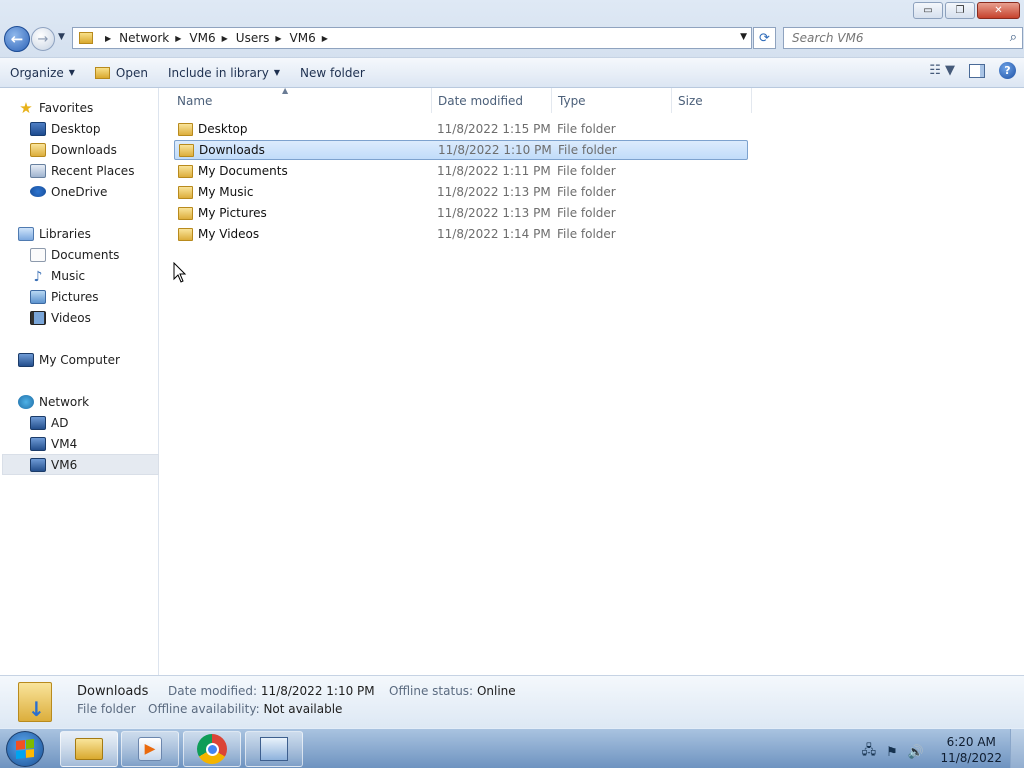  I want to click on media-player-icon: ▶, so click(150, 749).